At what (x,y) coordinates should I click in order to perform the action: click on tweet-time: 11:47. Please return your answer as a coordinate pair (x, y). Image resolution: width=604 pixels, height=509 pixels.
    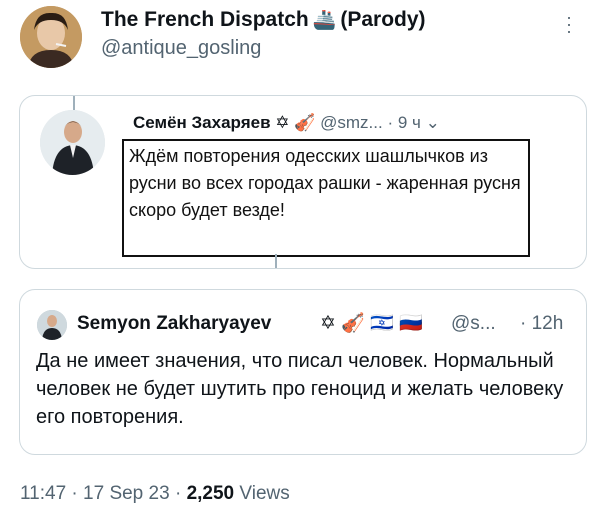
    Looking at the image, I should click on (43, 493).